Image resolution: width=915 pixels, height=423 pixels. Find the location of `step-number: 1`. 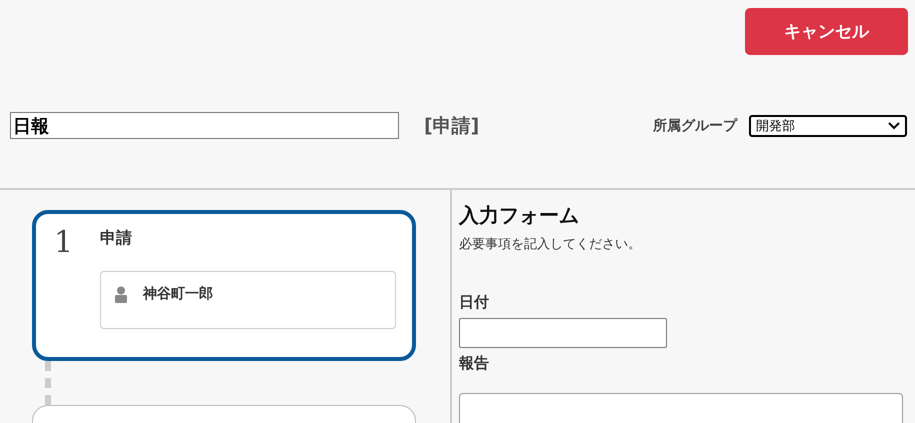

step-number: 1 is located at coordinates (64, 245).